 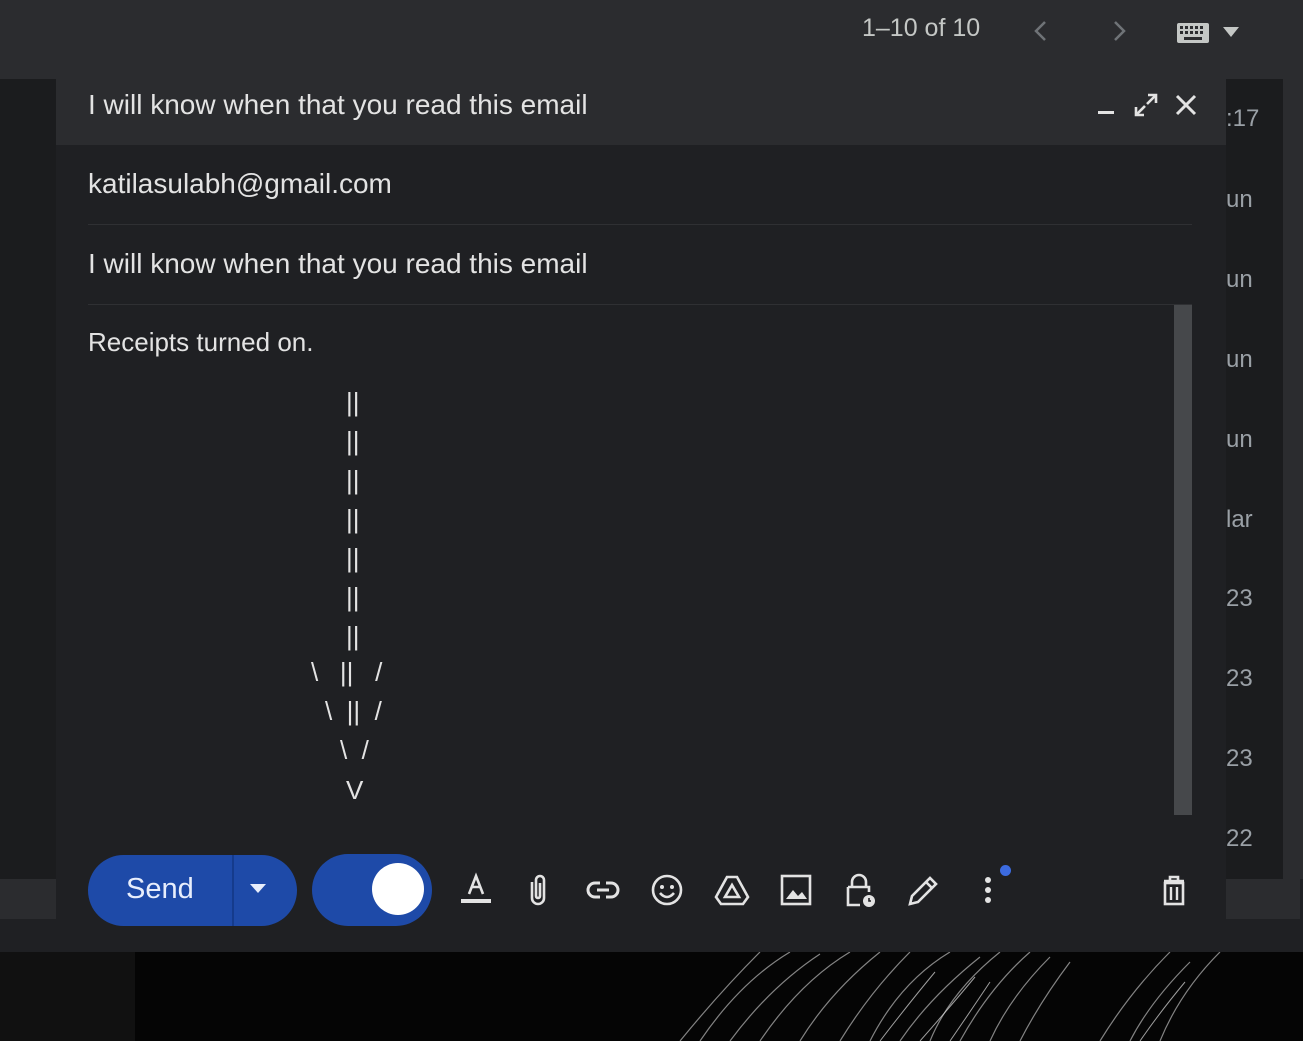 I want to click on body-scrollbar, so click(x=1183, y=560).